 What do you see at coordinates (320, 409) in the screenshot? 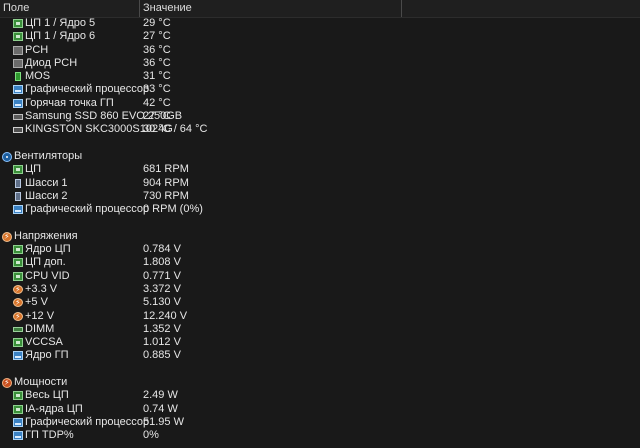
I see `sensor-row: IA-ядра ЦП 0.74 W` at bounding box center [320, 409].